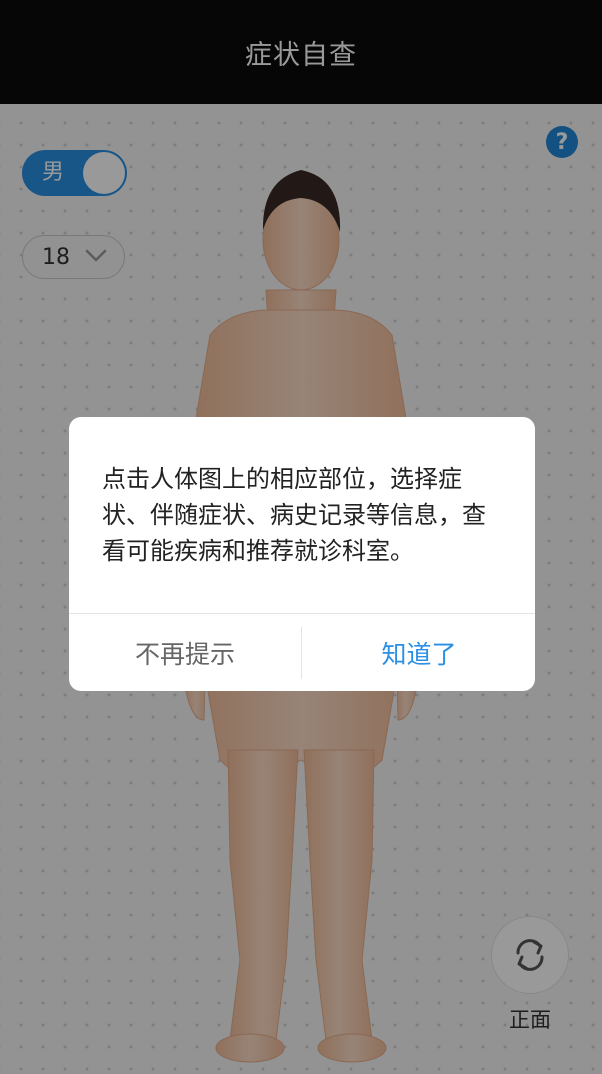  I want to click on dialog-button-divider, so click(301, 653).